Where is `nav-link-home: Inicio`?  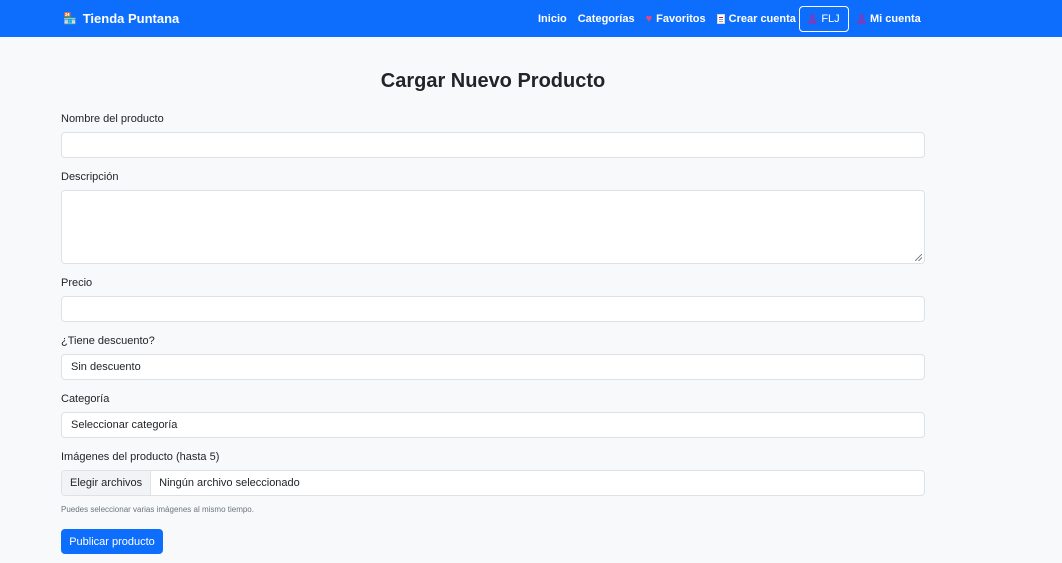 nav-link-home: Inicio is located at coordinates (552, 19).